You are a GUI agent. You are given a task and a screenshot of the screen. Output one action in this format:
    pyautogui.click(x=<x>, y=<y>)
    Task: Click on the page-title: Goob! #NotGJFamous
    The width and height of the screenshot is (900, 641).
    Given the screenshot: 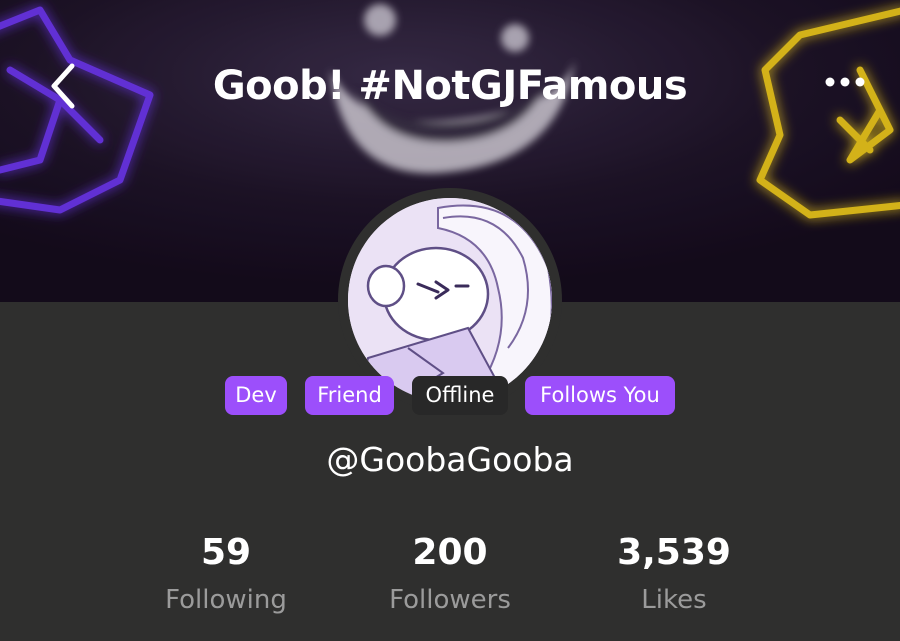 What is the action you would take?
    pyautogui.click(x=450, y=86)
    